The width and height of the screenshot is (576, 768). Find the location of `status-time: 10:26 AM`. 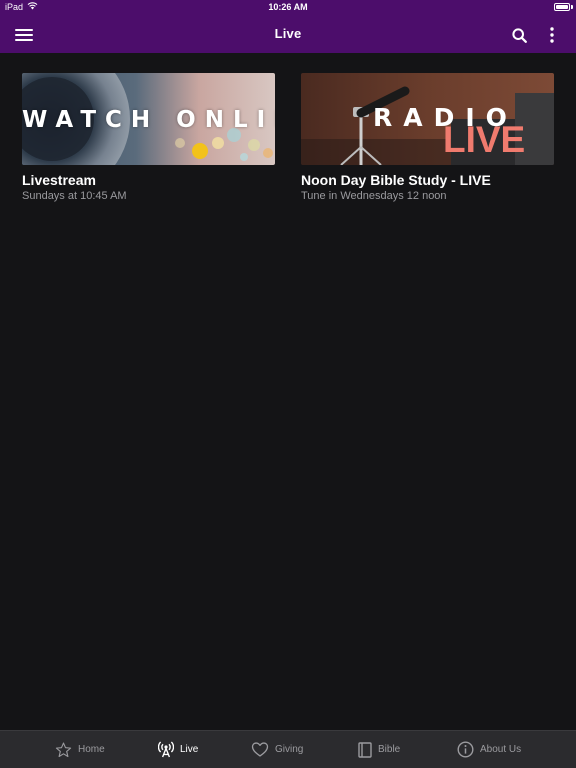

status-time: 10:26 AM is located at coordinates (288, 7).